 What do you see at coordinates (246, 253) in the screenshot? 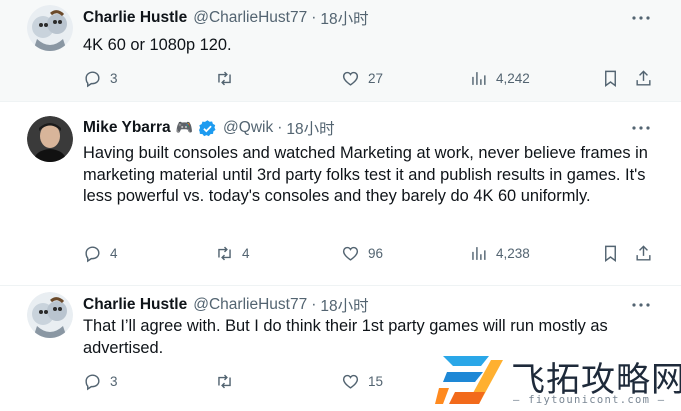
I see `retweet-count: 4` at bounding box center [246, 253].